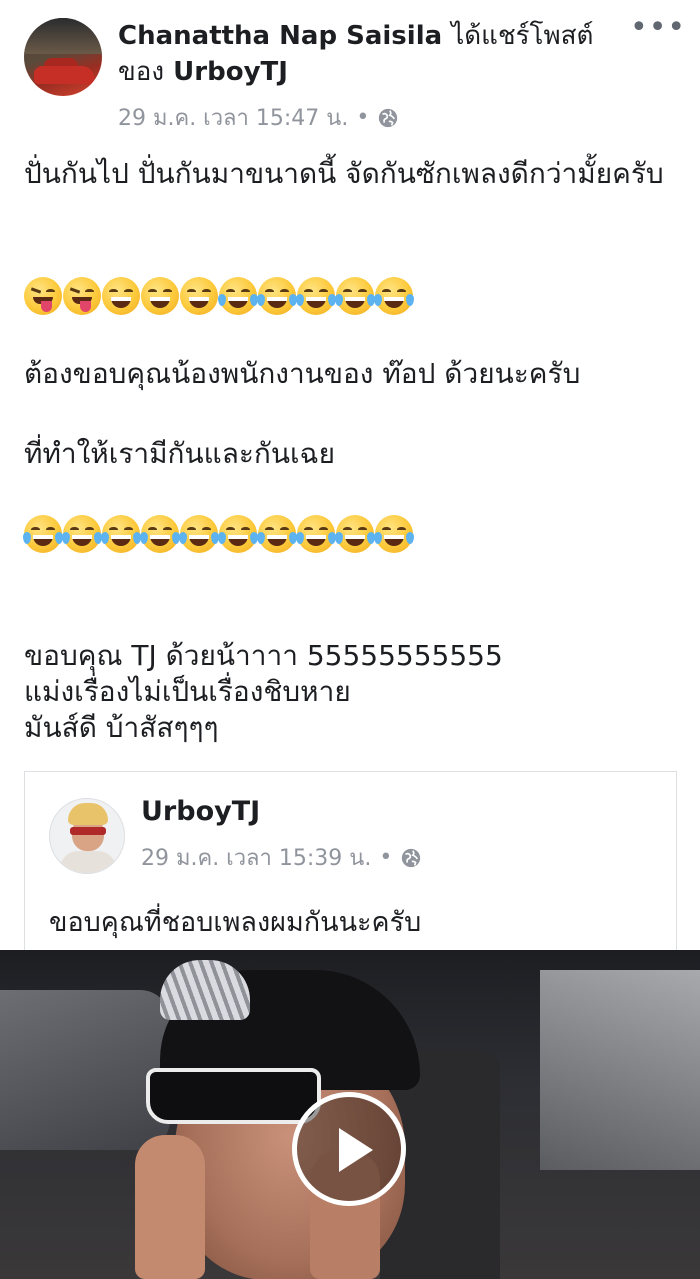 The height and width of the screenshot is (1279, 700). What do you see at coordinates (121, 727) in the screenshot?
I see `post-paragraph-4-line-3: มันส์ดี บ้าสัสๆๆๆ` at bounding box center [121, 727].